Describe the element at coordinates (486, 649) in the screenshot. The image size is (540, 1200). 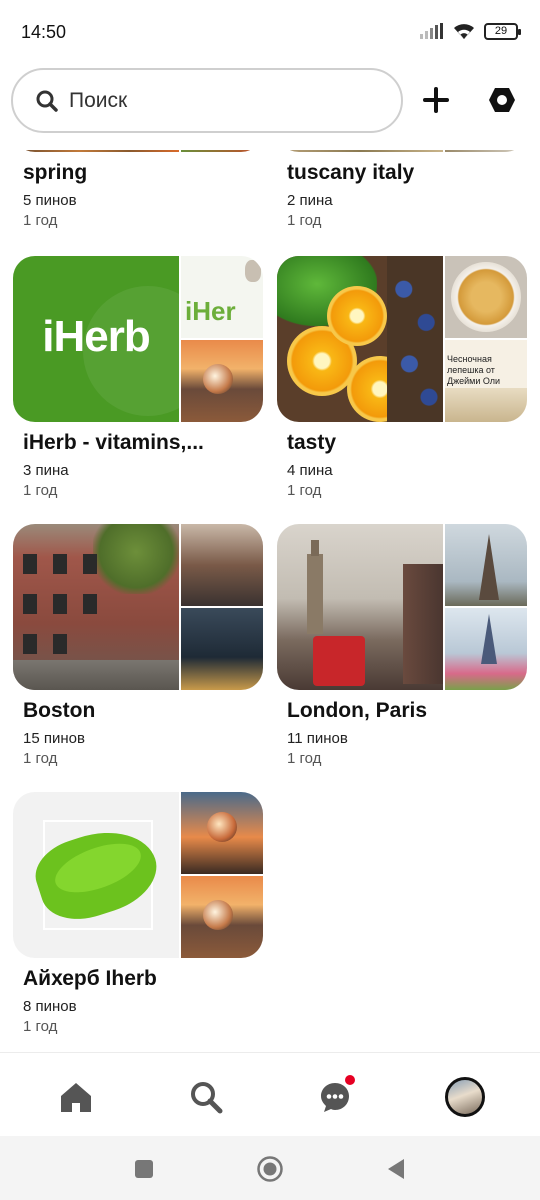
I see `eiffel-tower-flowers-image` at that location.